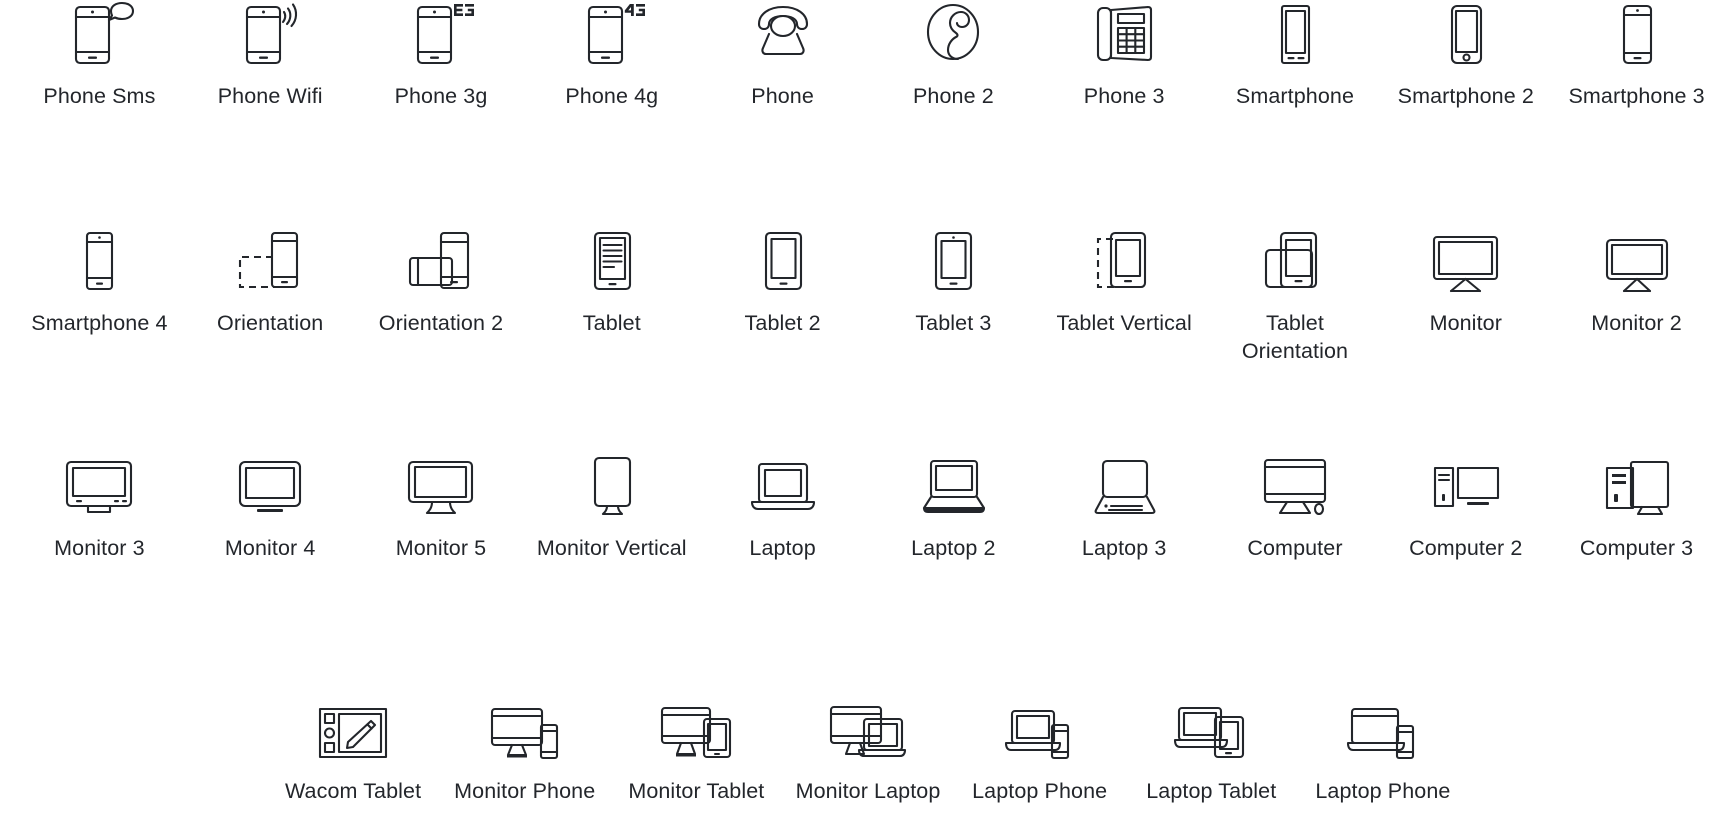 Image resolution: width=1736 pixels, height=822 pixels. I want to click on icon-cell-laptop-3: Laptop 3, so click(1124, 517).